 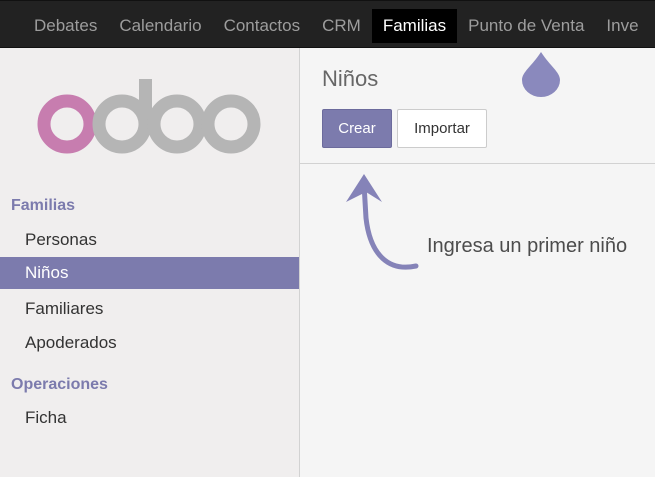 What do you see at coordinates (541, 76) in the screenshot?
I see `drop-icon` at bounding box center [541, 76].